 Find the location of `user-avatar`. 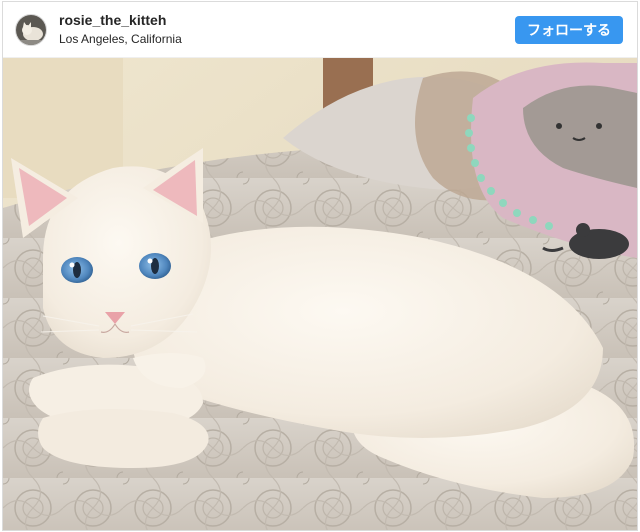

user-avatar is located at coordinates (31, 29).